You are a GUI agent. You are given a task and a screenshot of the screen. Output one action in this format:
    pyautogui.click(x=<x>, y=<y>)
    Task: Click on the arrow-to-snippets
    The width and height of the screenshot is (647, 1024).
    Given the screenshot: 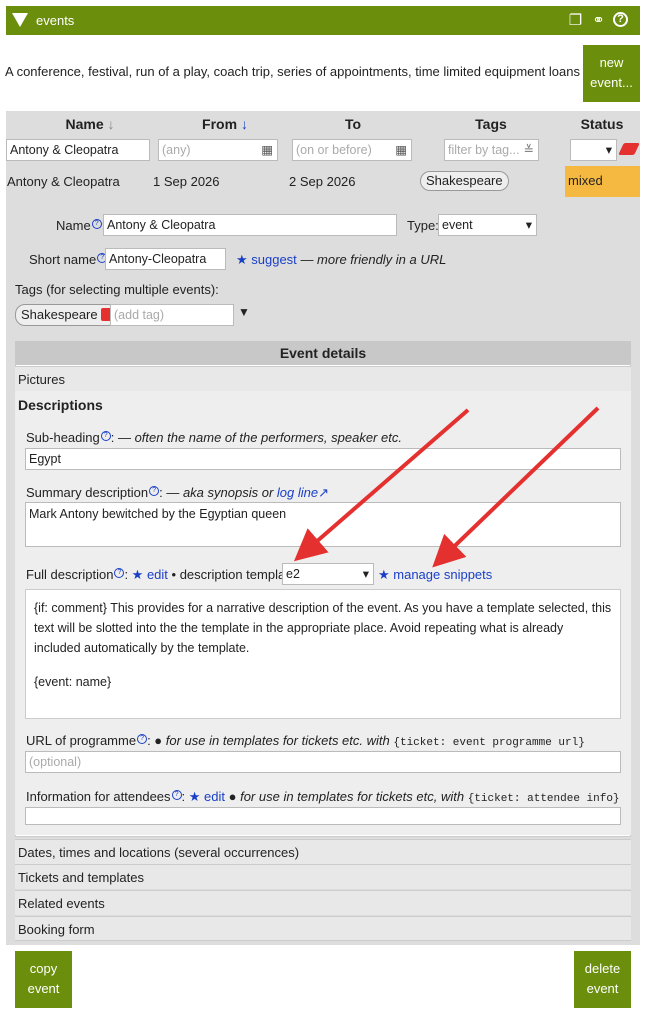 What is the action you would take?
    pyautogui.click(x=516, y=487)
    